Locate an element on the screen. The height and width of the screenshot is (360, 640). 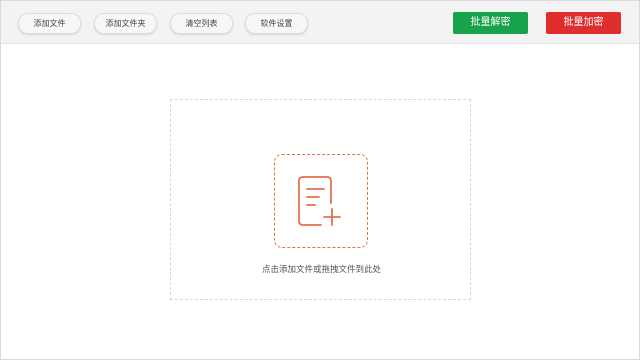
batch-decrypt-button: 批量解密 is located at coordinates (490, 23).